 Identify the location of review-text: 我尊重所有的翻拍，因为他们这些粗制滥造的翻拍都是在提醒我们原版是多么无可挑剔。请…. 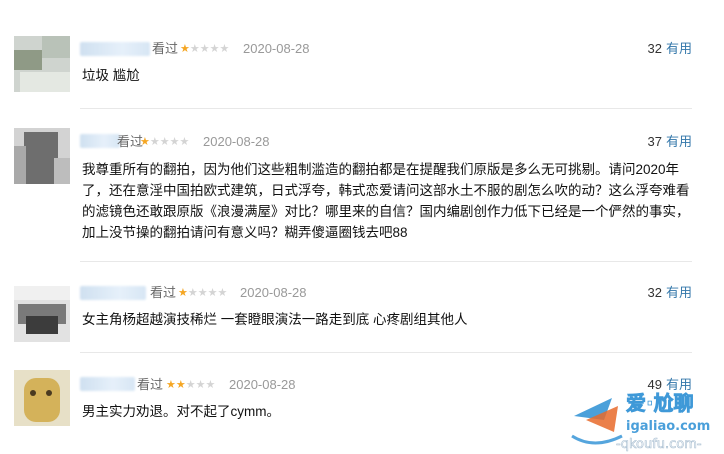
(386, 201).